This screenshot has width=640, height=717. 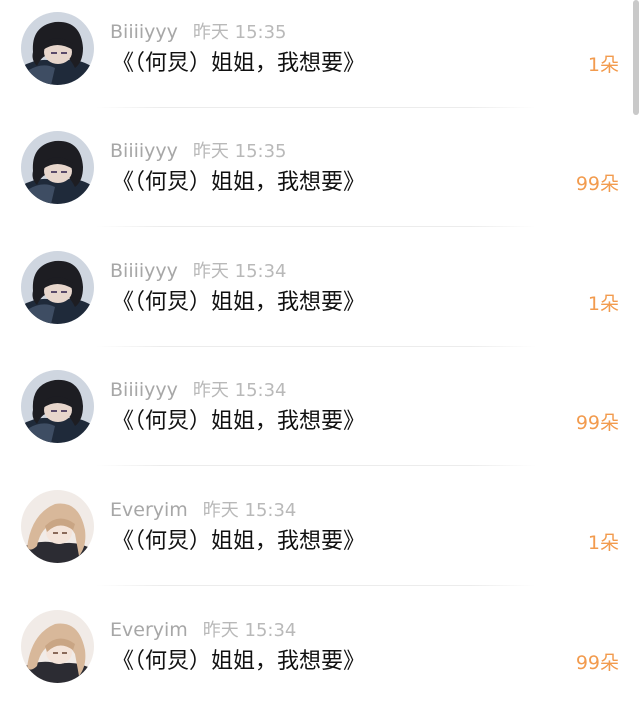 I want to click on scrollbar, so click(x=636, y=57).